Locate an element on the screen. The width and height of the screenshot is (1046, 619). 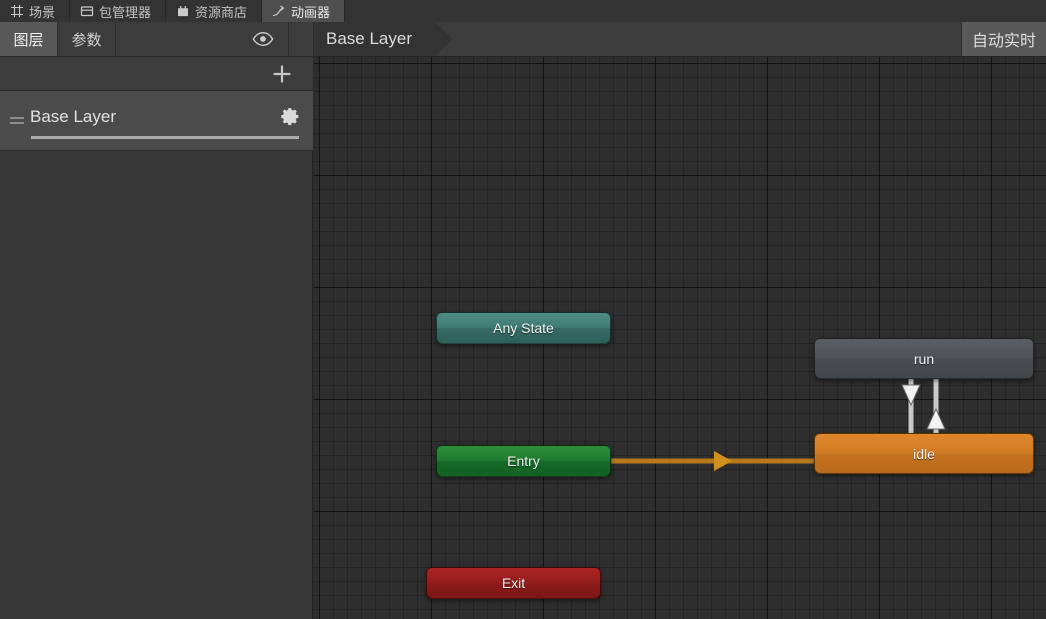
store-icon is located at coordinates (183, 11).